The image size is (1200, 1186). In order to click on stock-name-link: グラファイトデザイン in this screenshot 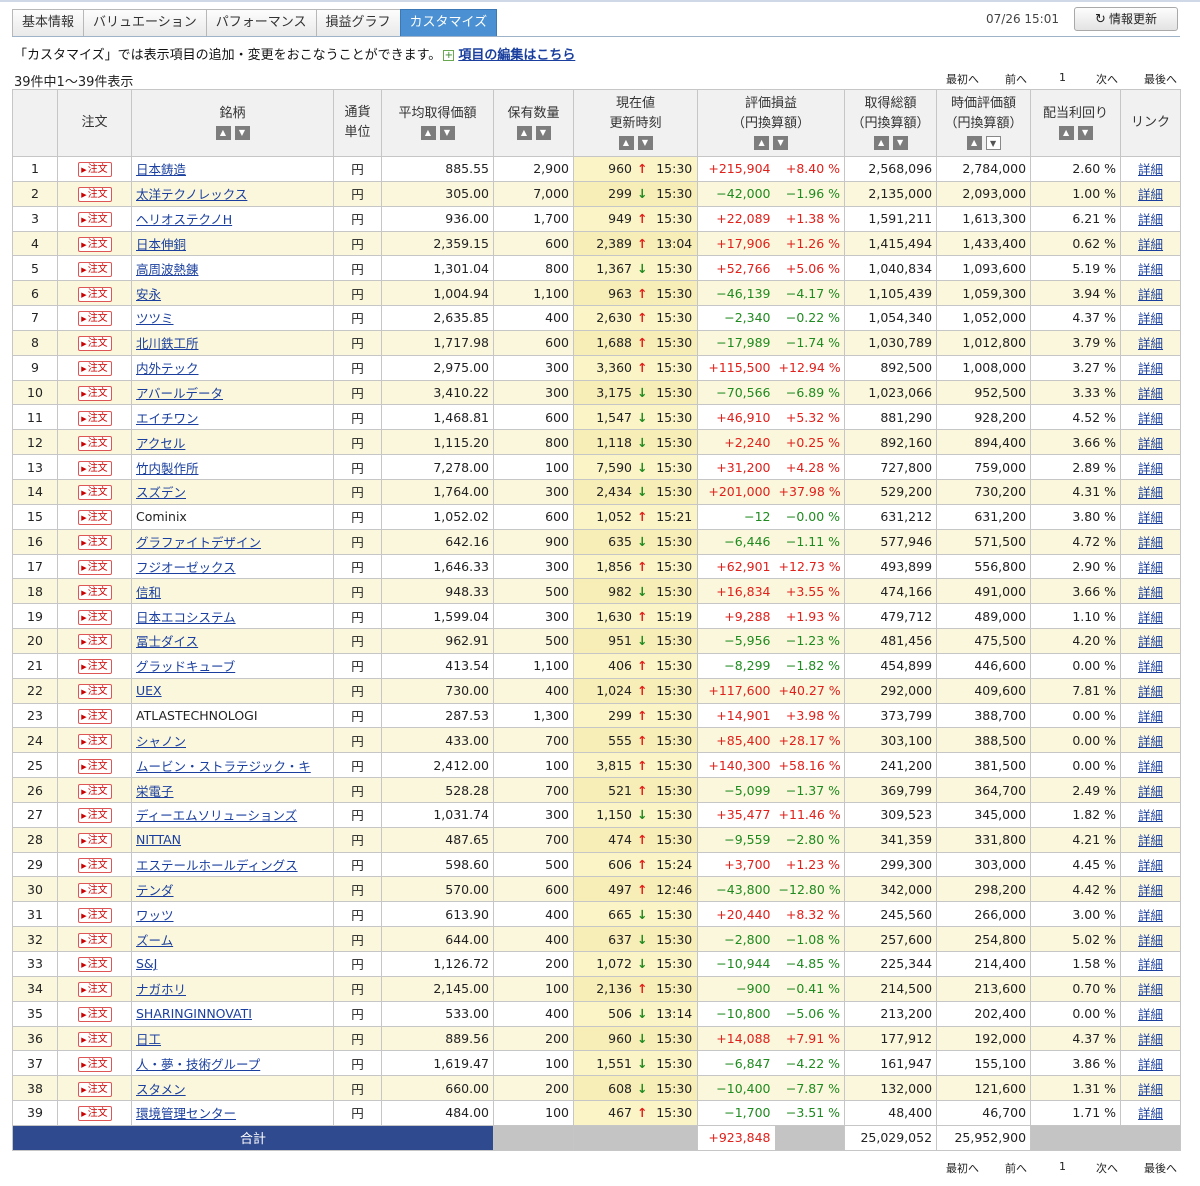, I will do `click(198, 542)`.